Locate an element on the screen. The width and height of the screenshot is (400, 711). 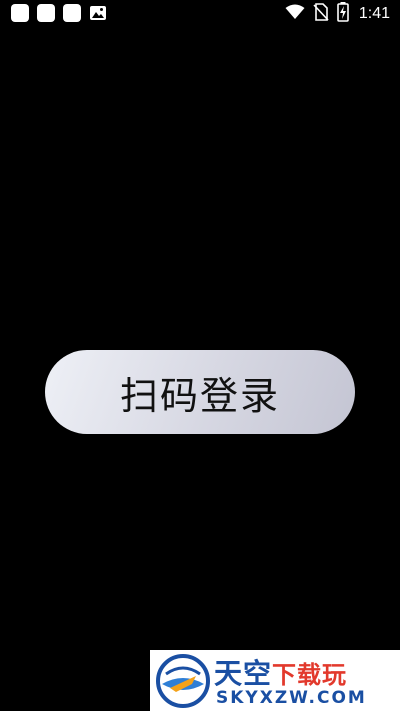
watermark-title: 天空下载玩 is located at coordinates (280, 672).